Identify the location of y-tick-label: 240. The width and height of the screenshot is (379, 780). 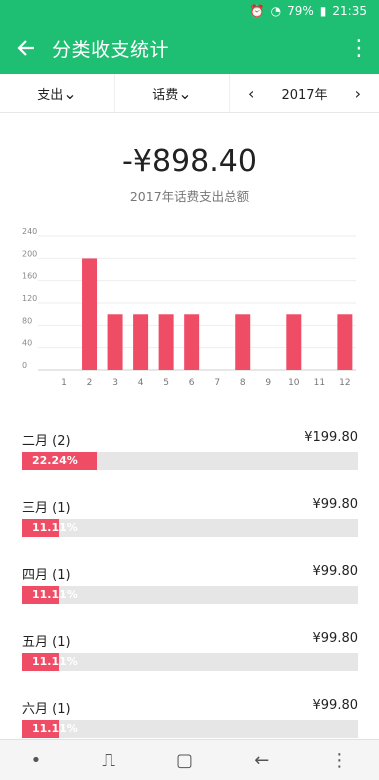
(29, 232).